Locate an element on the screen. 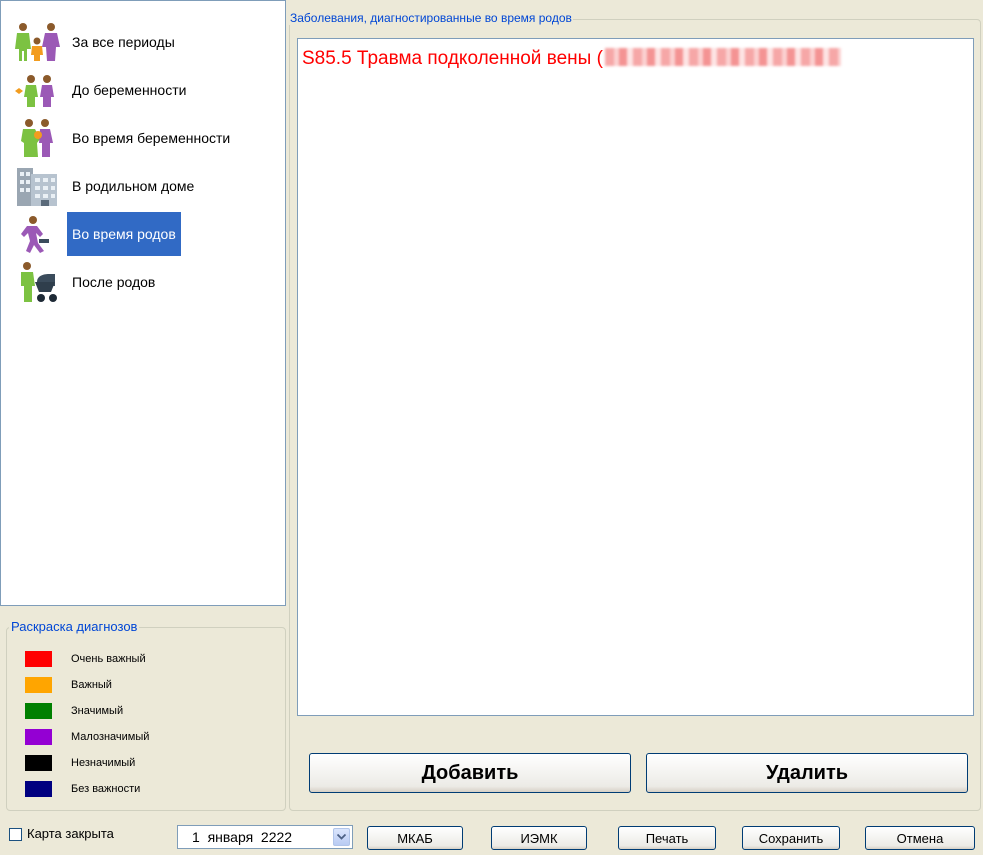  print-button: Печать is located at coordinates (667, 838).